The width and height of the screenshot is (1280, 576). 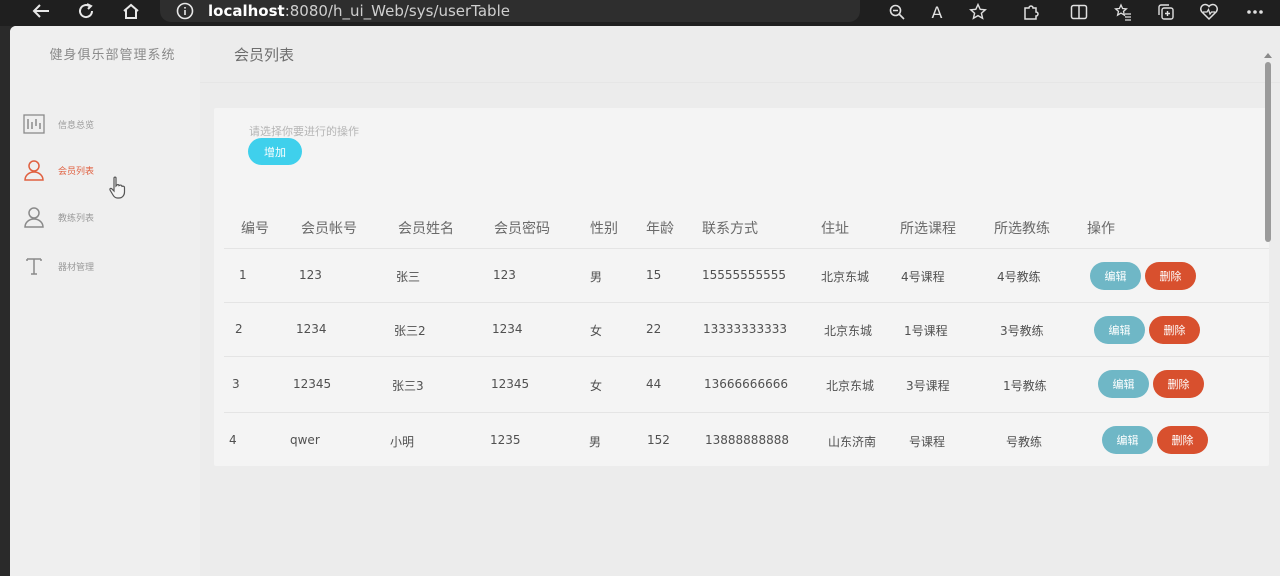 What do you see at coordinates (402, 442) in the screenshot?
I see `cell-name: 小明` at bounding box center [402, 442].